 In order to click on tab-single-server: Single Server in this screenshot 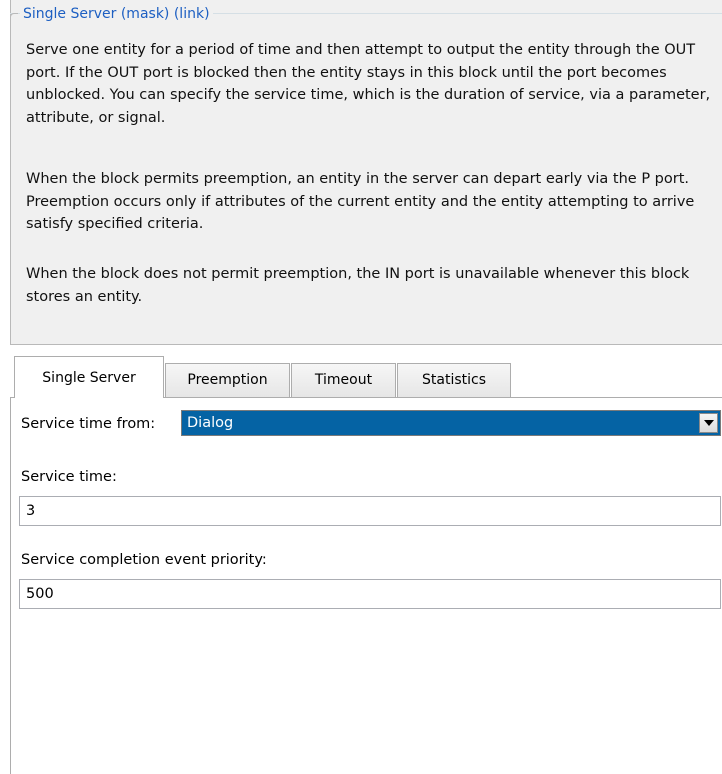, I will do `click(89, 377)`.